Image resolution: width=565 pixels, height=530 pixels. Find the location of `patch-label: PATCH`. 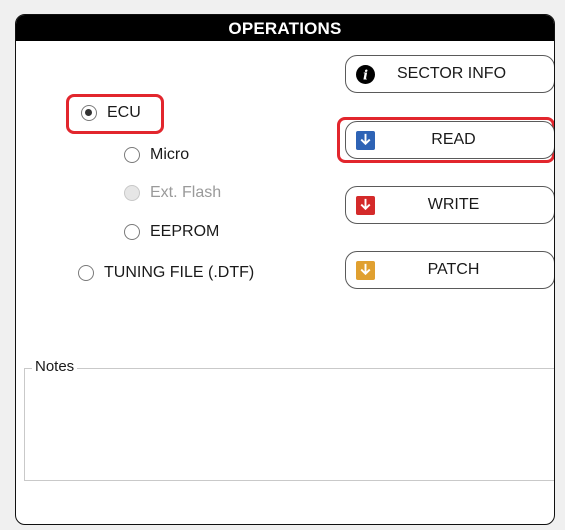

patch-label: PATCH is located at coordinates (453, 269).